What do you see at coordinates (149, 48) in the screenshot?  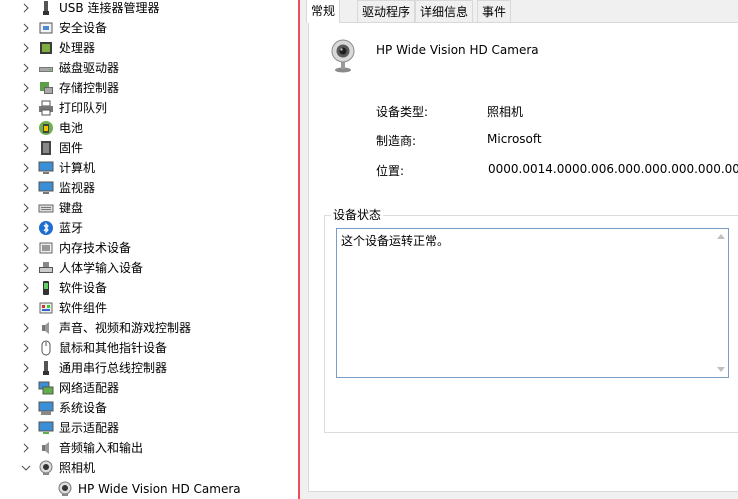 I see `tree-item-processor: 处理器` at bounding box center [149, 48].